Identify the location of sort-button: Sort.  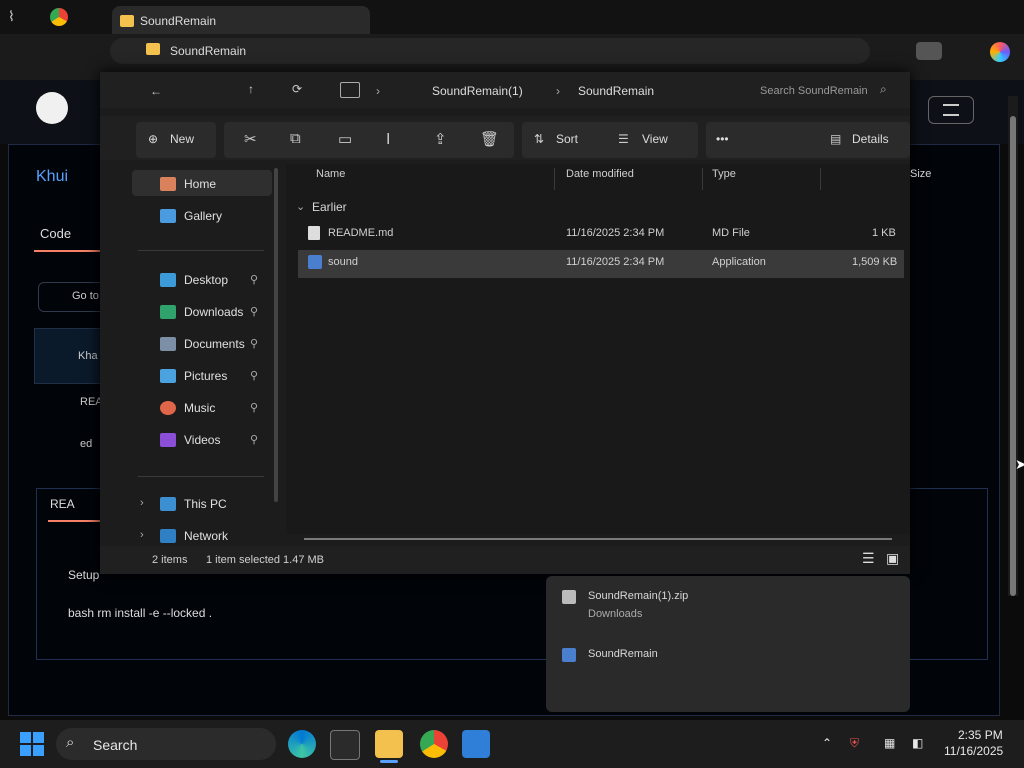
(567, 139).